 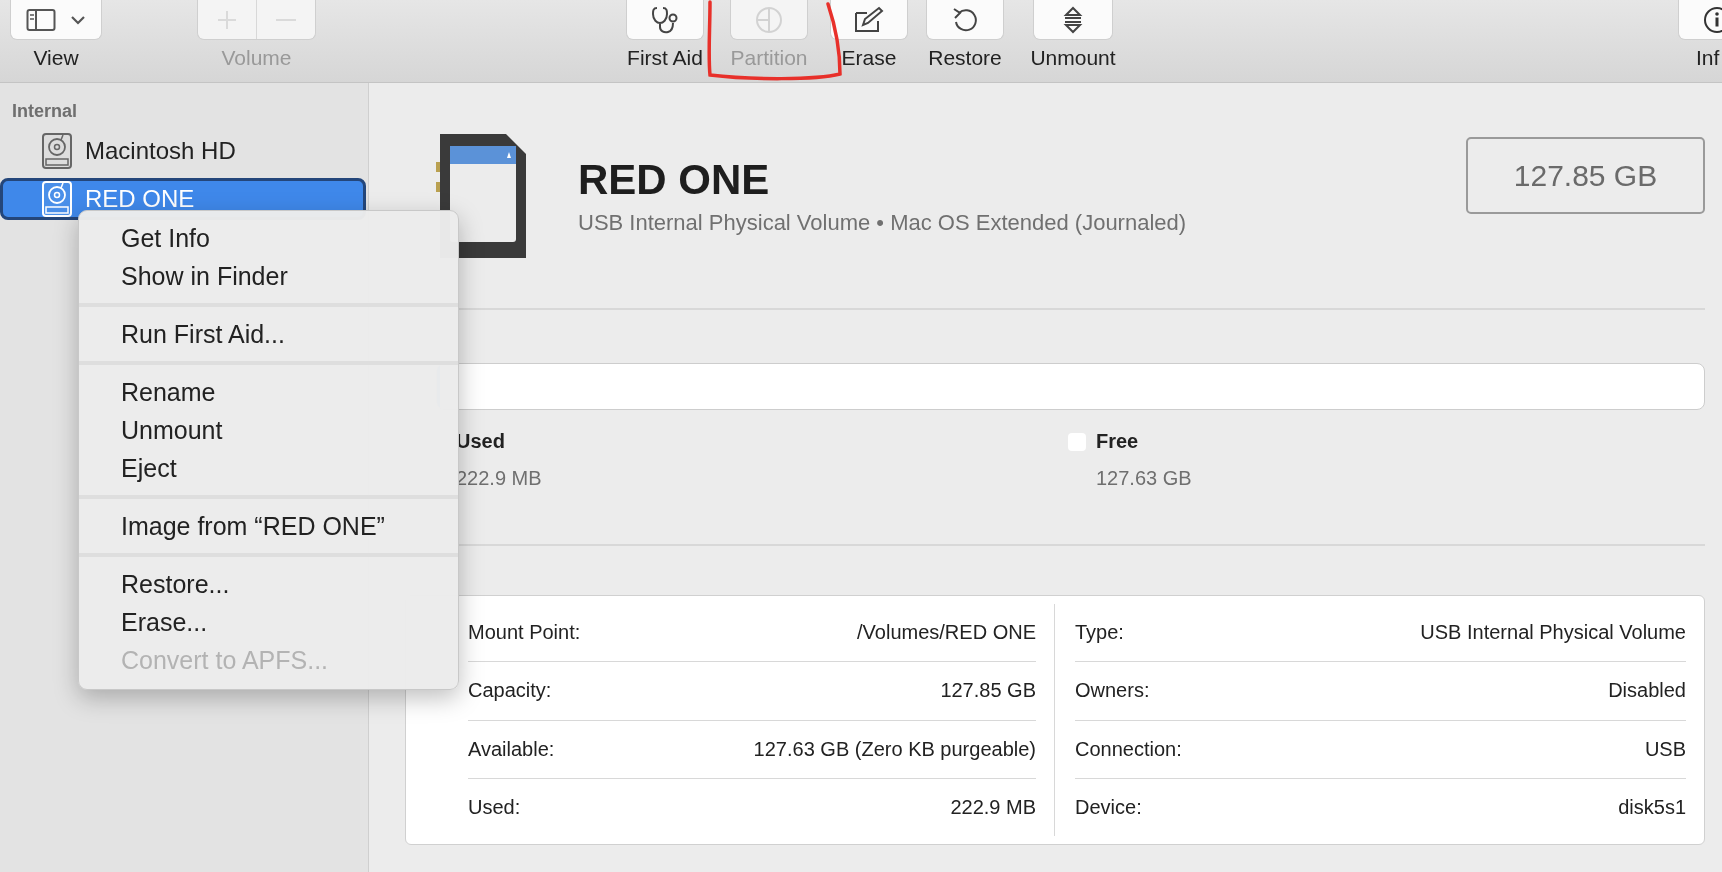 I want to click on toolbar-label: Erase, so click(x=869, y=58).